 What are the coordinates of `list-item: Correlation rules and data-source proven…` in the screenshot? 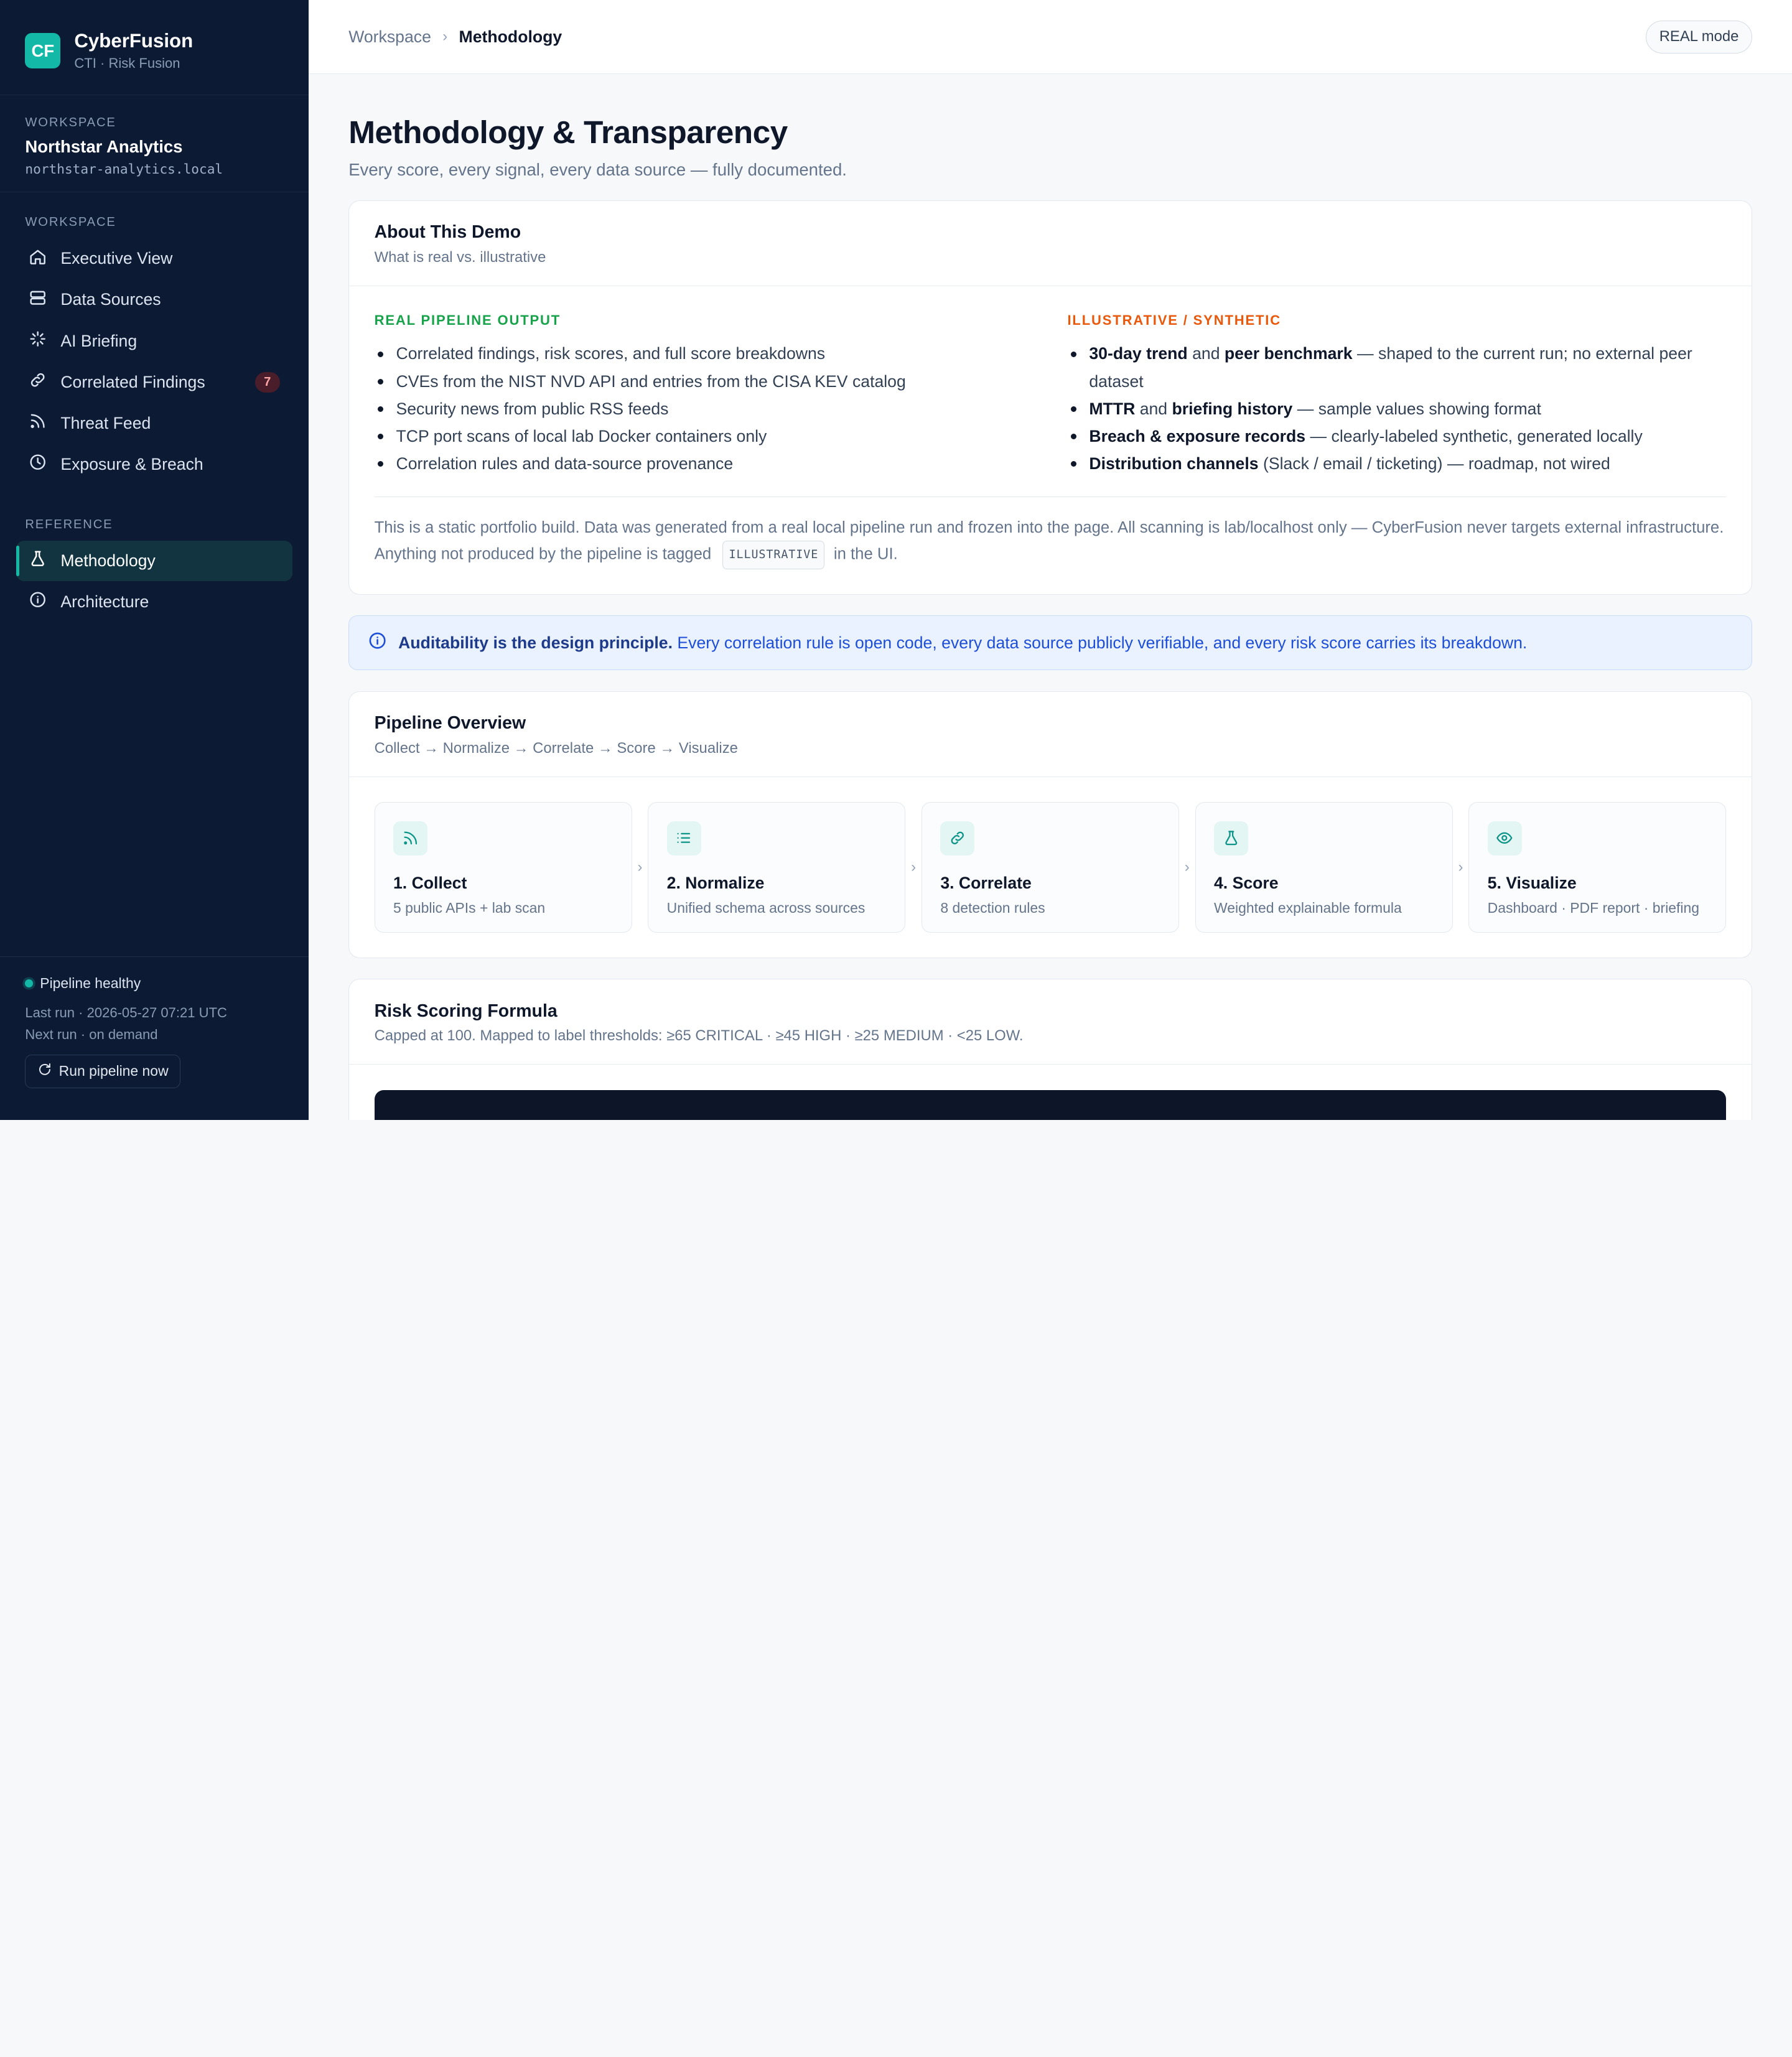 It's located at (704, 463).